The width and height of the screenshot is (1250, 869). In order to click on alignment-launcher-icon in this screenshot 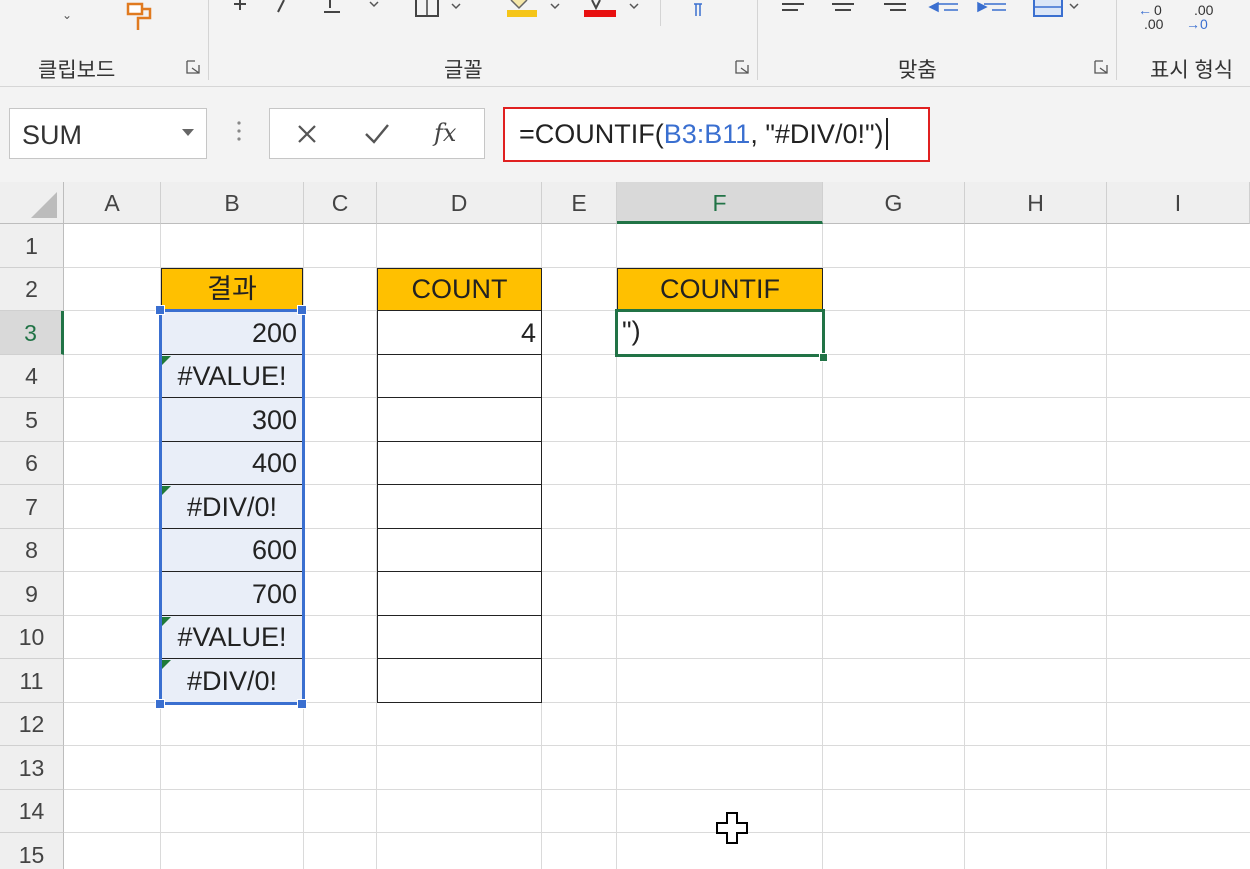, I will do `click(1101, 67)`.